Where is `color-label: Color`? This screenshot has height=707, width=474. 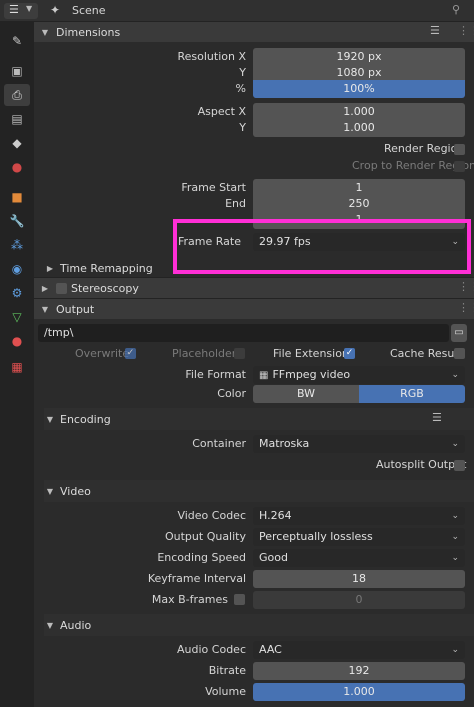 color-label: Color is located at coordinates (231, 393).